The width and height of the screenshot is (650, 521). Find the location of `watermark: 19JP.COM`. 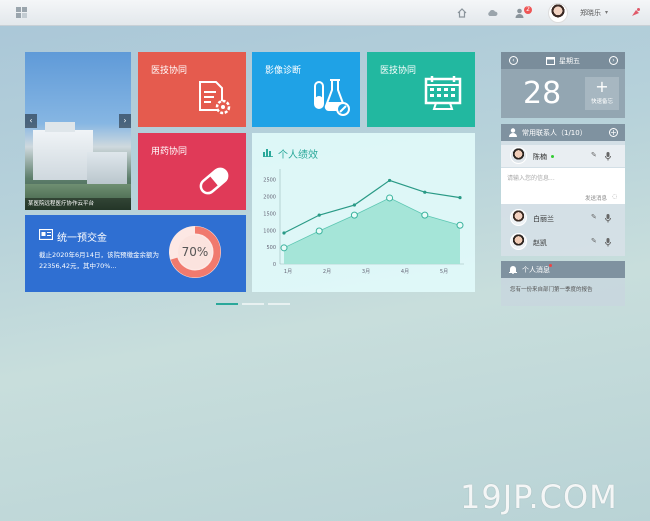

watermark: 19JP.COM is located at coordinates (539, 497).